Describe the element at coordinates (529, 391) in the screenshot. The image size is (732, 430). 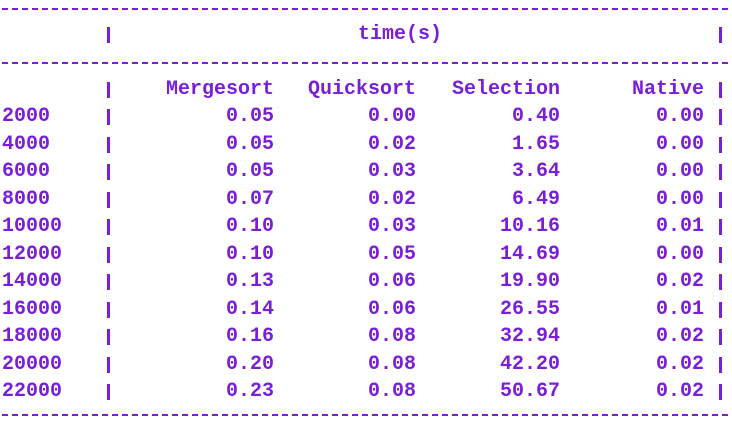
I see `selection-cell: 50.67` at that location.